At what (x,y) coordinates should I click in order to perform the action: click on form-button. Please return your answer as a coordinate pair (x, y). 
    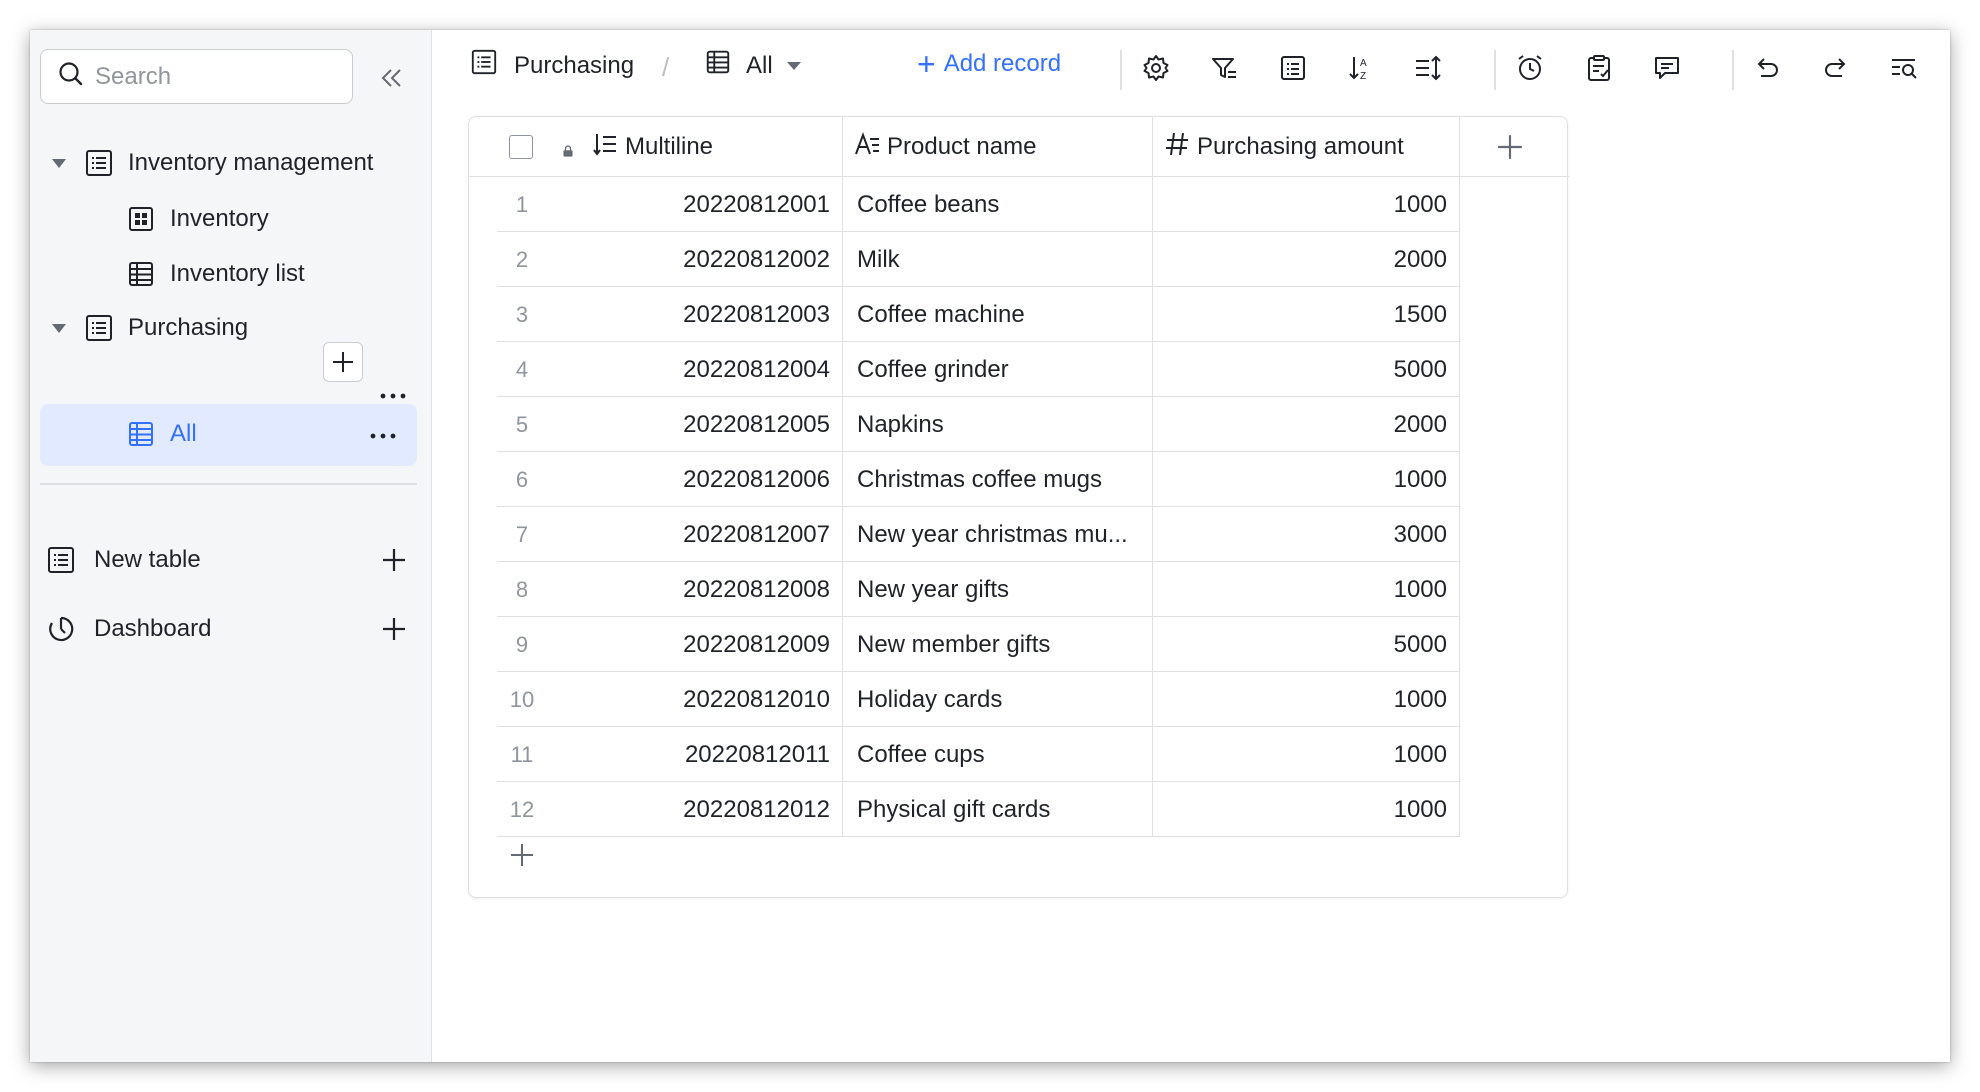
    Looking at the image, I should click on (1599, 68).